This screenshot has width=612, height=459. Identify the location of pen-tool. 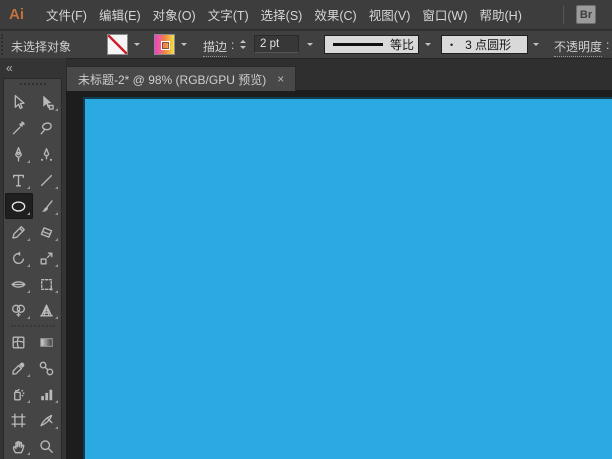
(19, 154).